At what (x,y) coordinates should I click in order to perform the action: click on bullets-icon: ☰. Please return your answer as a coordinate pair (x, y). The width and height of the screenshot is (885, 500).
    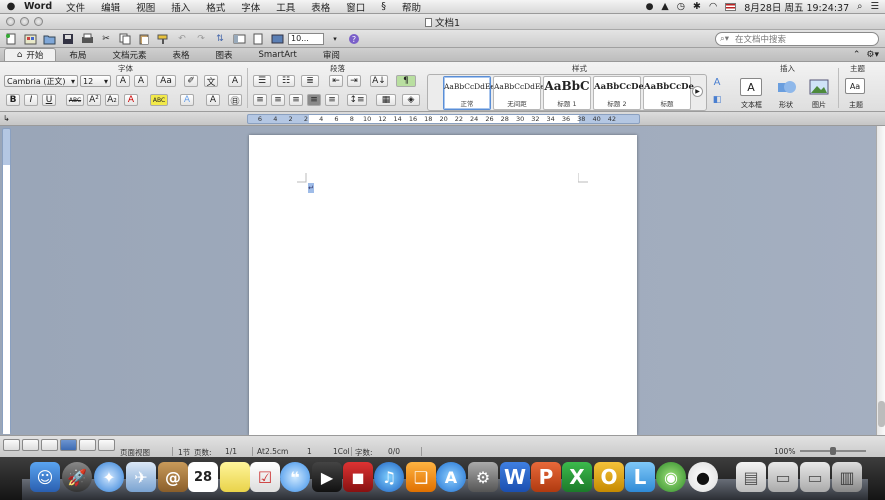
    Looking at the image, I should click on (262, 81).